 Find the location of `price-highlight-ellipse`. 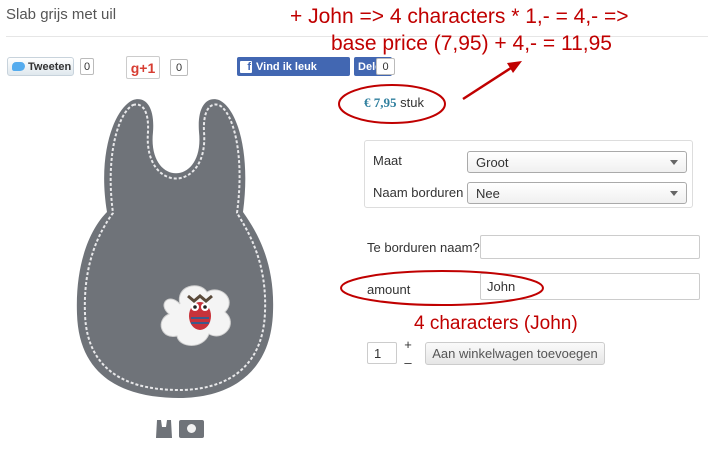

price-highlight-ellipse is located at coordinates (392, 104).